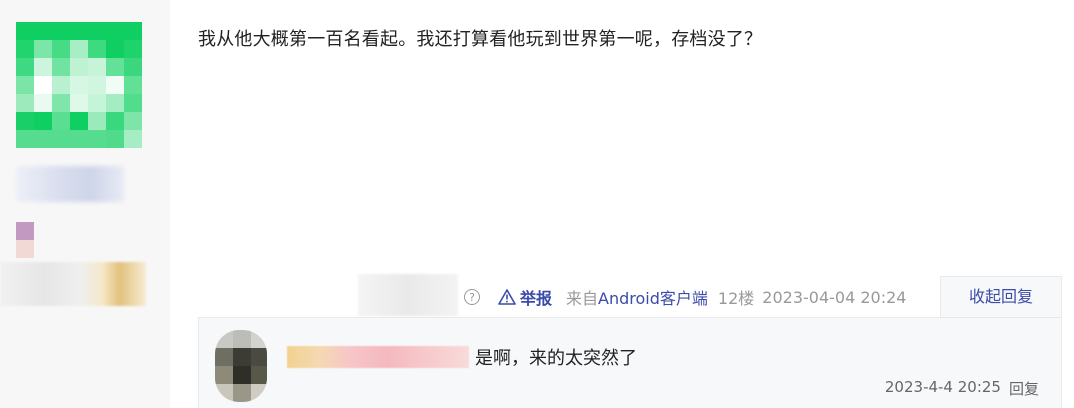  What do you see at coordinates (507, 297) in the screenshot?
I see `warning-icon` at bounding box center [507, 297].